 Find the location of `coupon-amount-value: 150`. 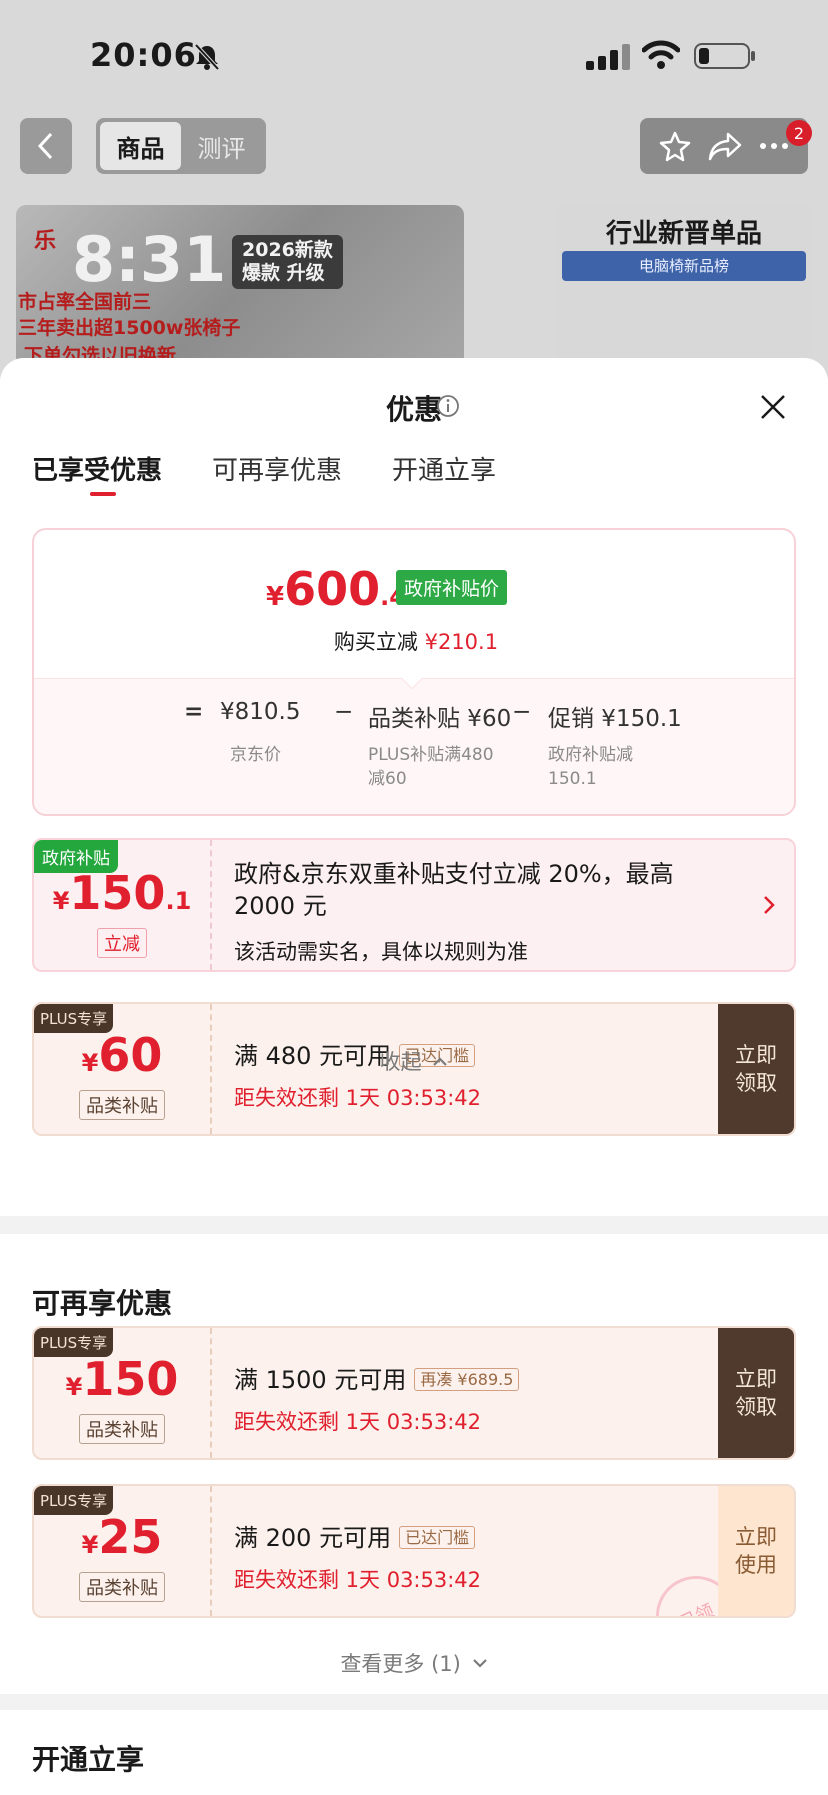

coupon-amount-value: 150 is located at coordinates (130, 1379).